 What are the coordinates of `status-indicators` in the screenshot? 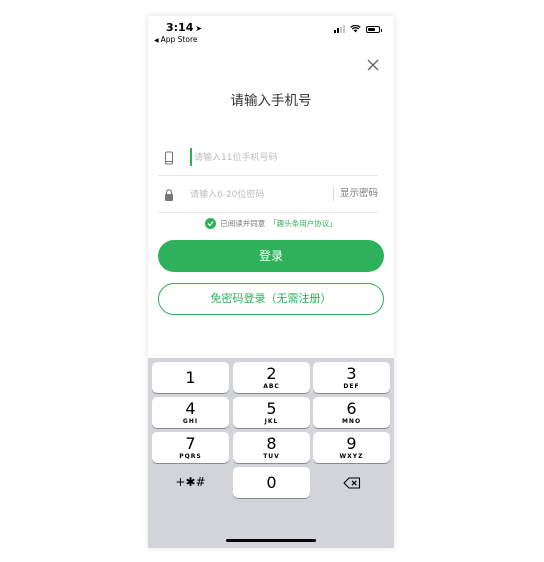 It's located at (358, 29).